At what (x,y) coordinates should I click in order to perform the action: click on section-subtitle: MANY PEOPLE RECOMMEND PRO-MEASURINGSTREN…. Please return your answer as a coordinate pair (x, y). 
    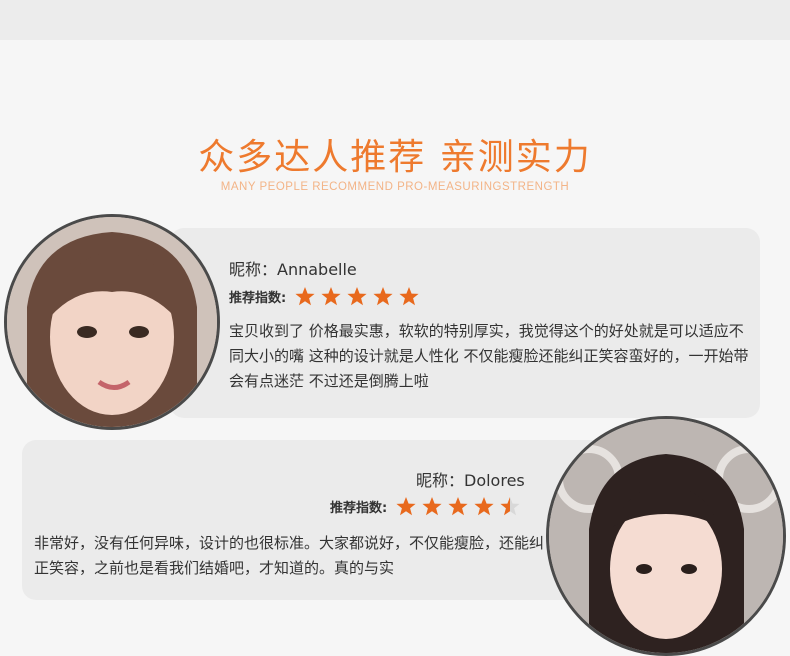
    Looking at the image, I should click on (395, 187).